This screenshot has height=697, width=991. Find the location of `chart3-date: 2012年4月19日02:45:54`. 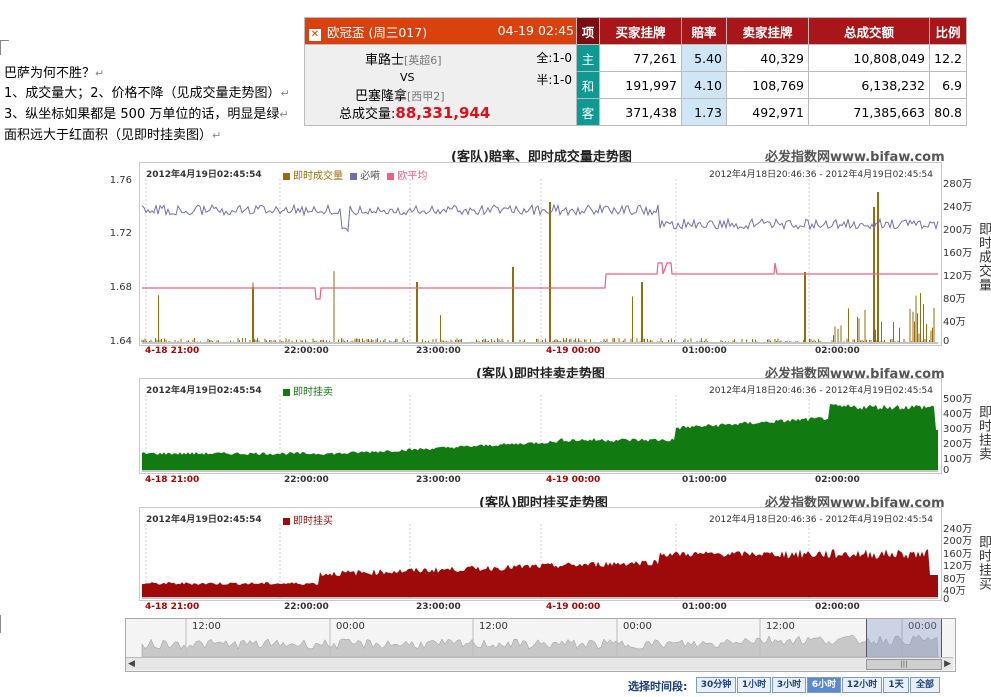

chart3-date: 2012年4月19日02:45:54 is located at coordinates (204, 520).